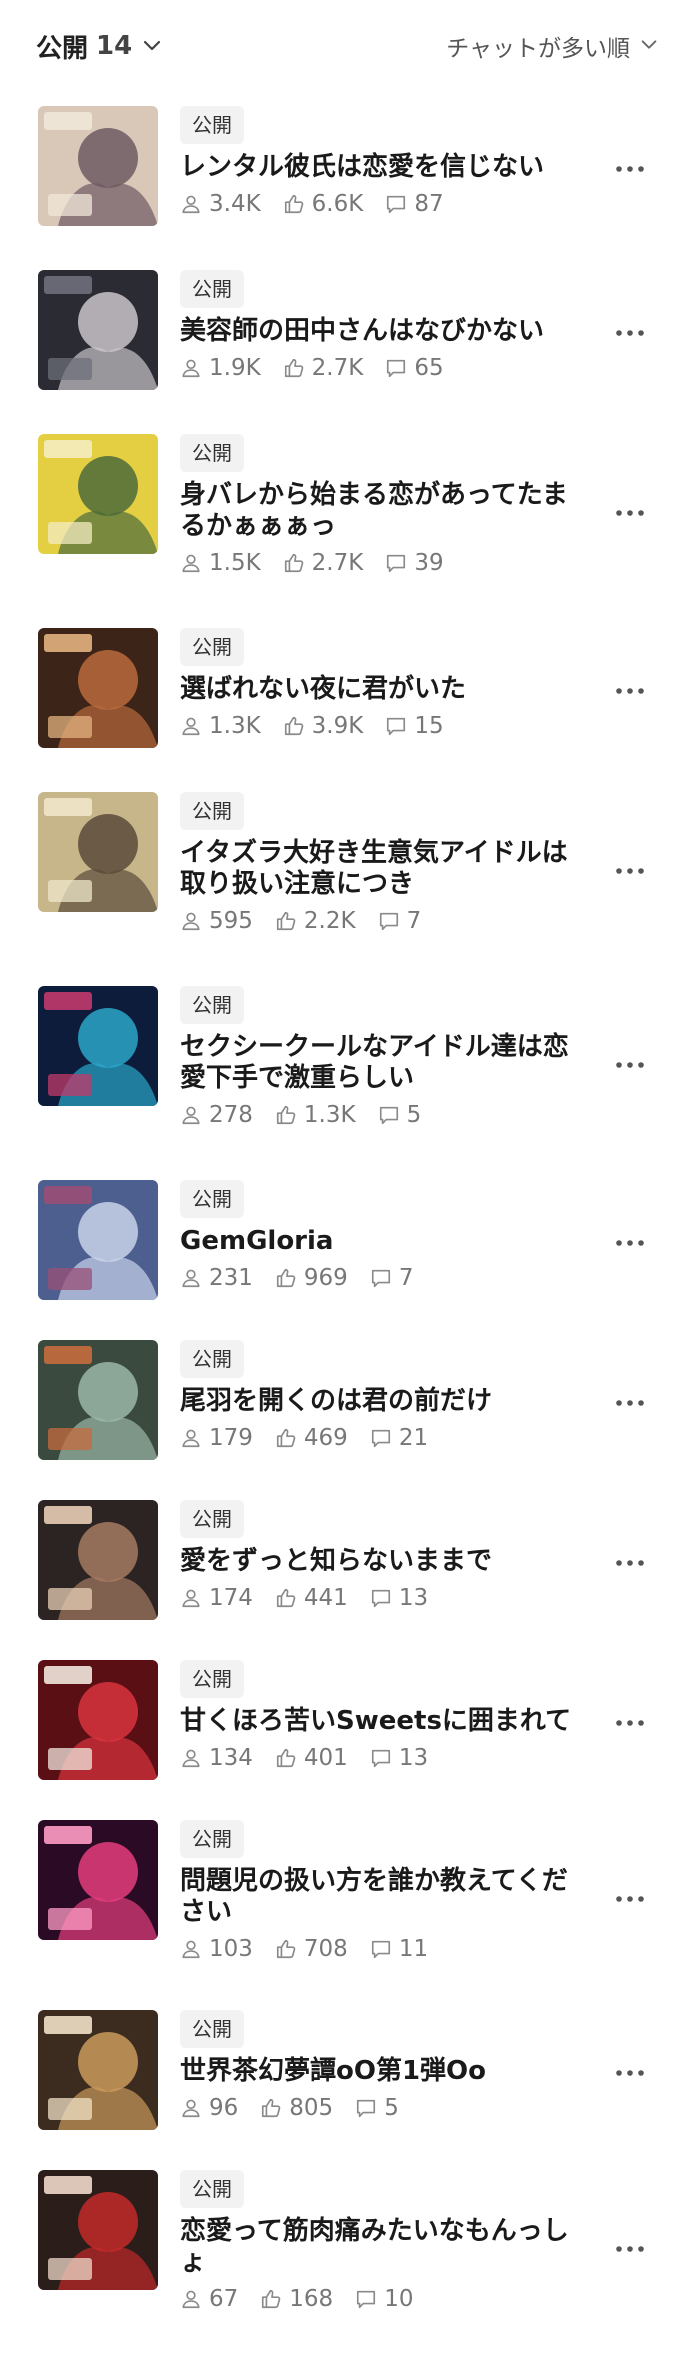  Describe the element at coordinates (413, 1758) in the screenshot. I see `comments-count: 13` at that location.